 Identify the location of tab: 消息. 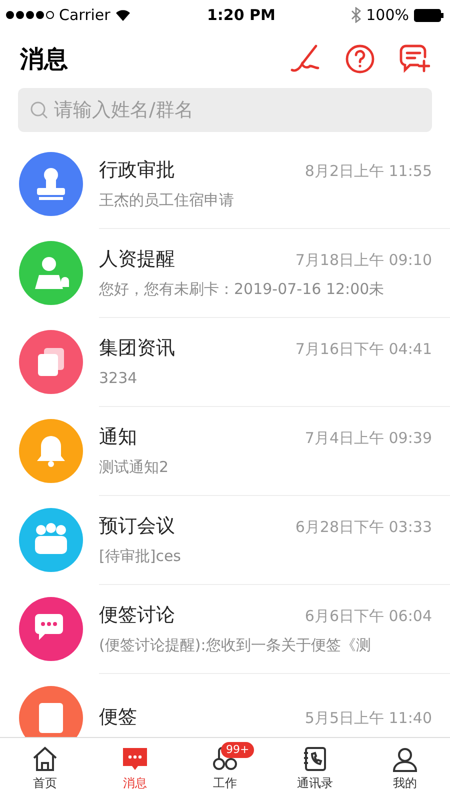
(135, 769).